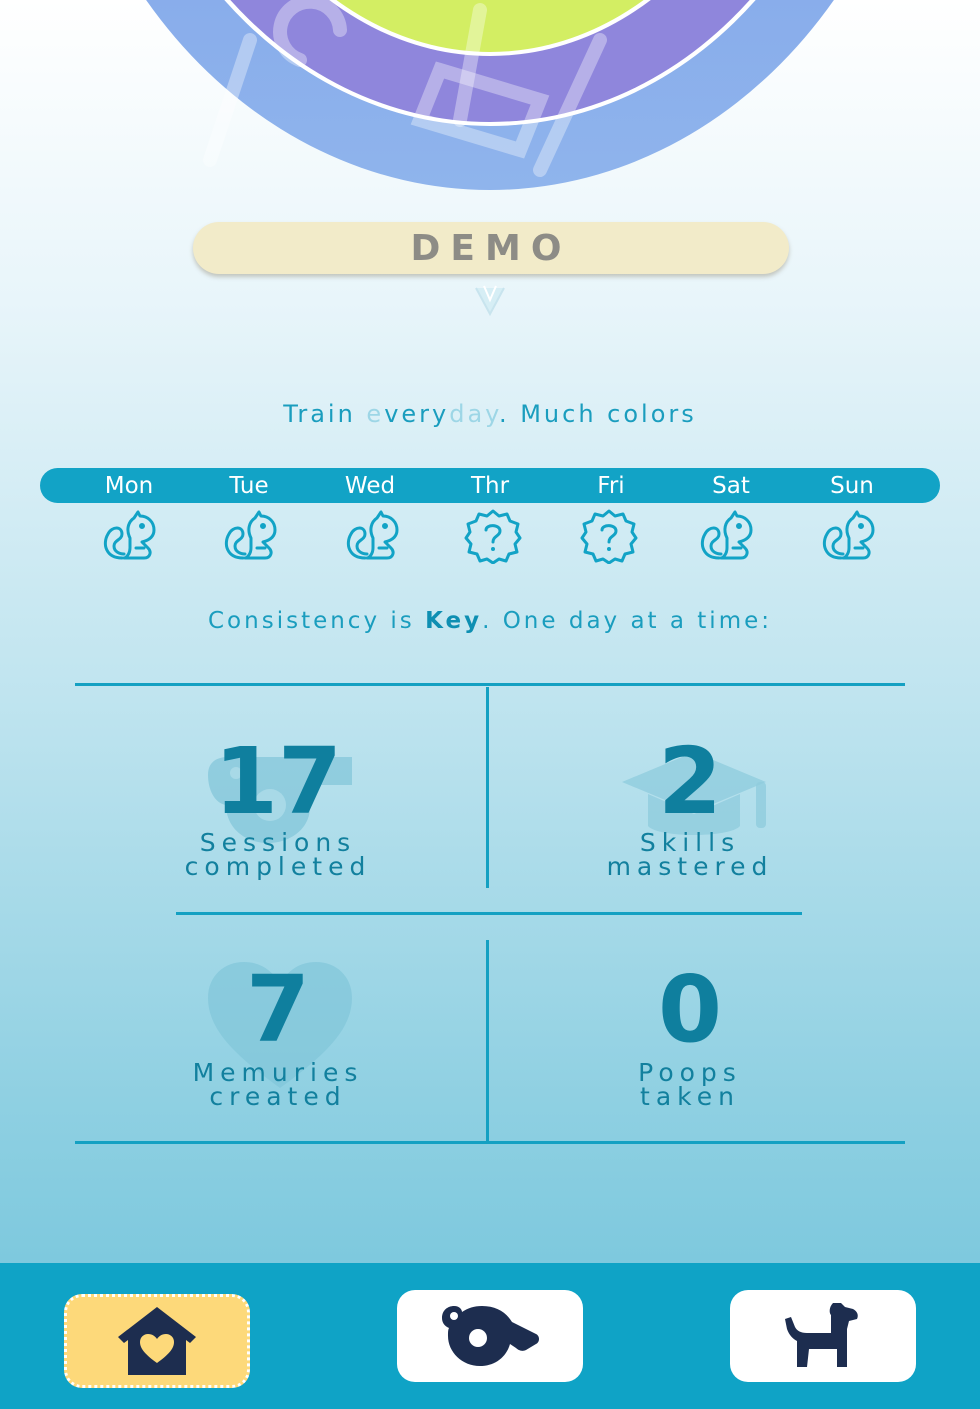 The width and height of the screenshot is (980, 1409). What do you see at coordinates (689, 1009) in the screenshot?
I see `poops-count: 0` at bounding box center [689, 1009].